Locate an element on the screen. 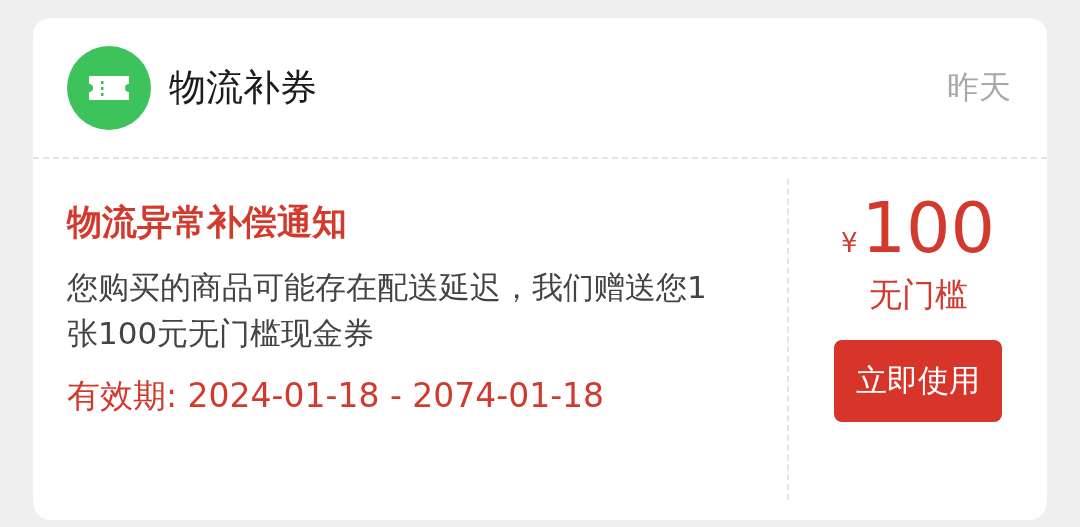 Image resolution: width=1080 pixels, height=527 pixels. coupon-condition: 无门槛 is located at coordinates (918, 295).